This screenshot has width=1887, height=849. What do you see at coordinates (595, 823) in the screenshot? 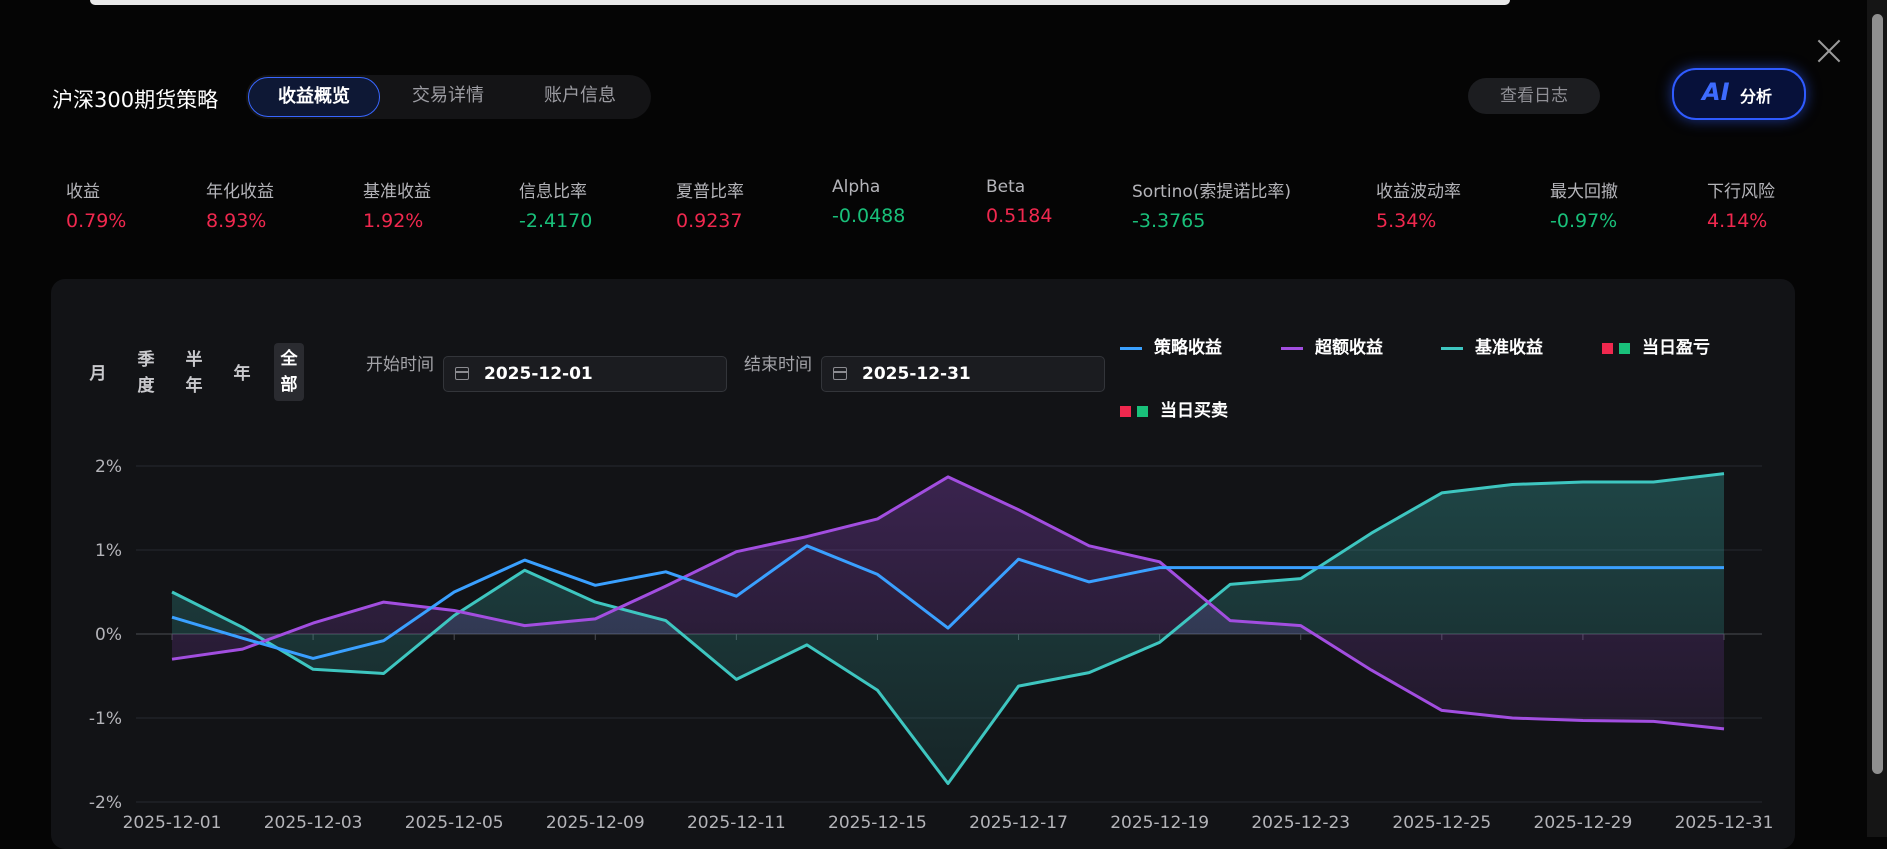
I see `x-tick-label: 2025-12-09` at bounding box center [595, 823].